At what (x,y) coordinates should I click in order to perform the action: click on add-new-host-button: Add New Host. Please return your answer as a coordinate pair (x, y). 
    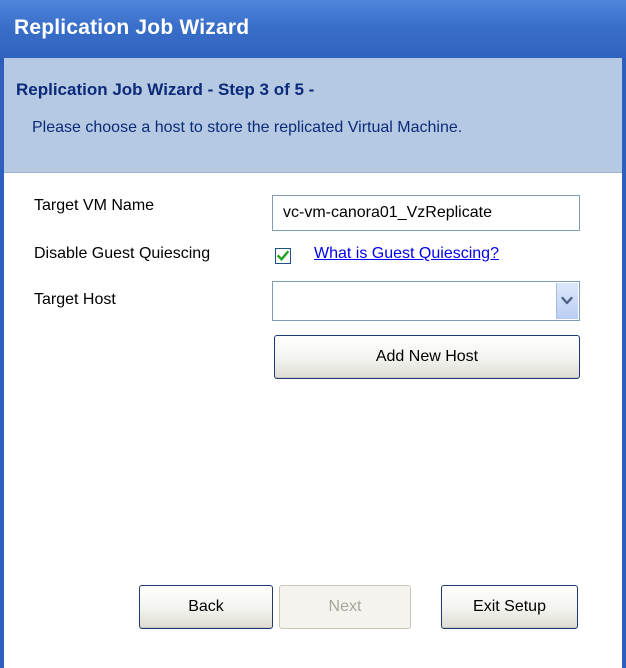
    Looking at the image, I should click on (427, 357).